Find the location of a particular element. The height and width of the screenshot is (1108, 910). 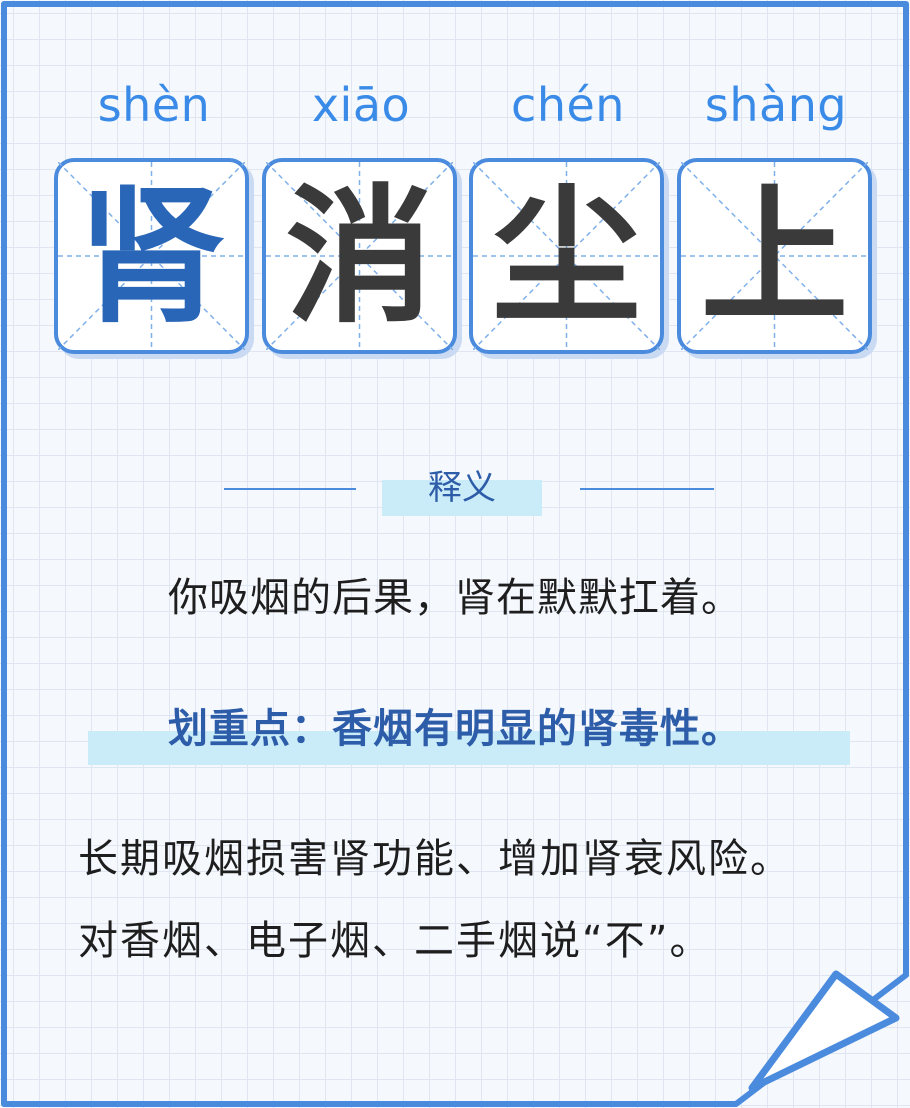

body-line-2: 对香烟、电子烟、二手烟说“不”。 is located at coordinates (395, 941).